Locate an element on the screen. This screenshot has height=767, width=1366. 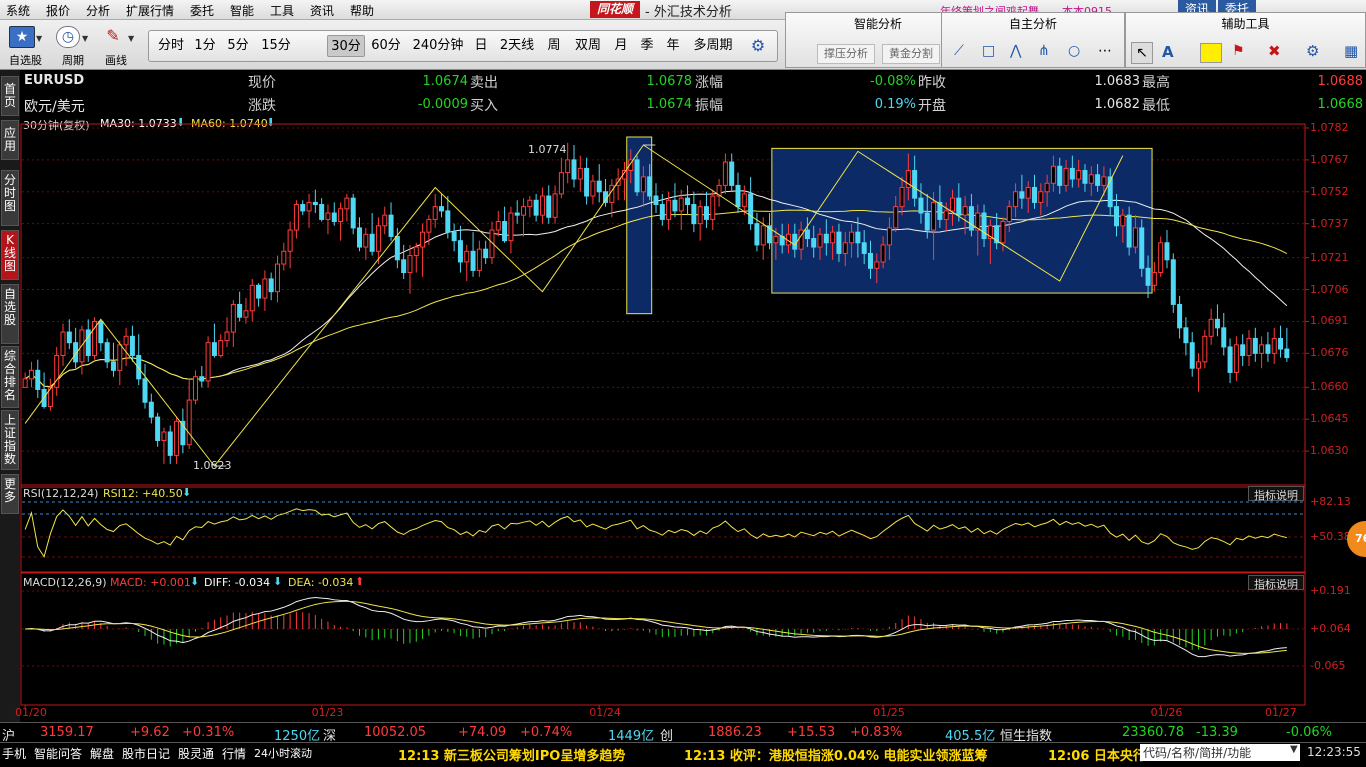
macd-panel is located at coordinates (656, 627).